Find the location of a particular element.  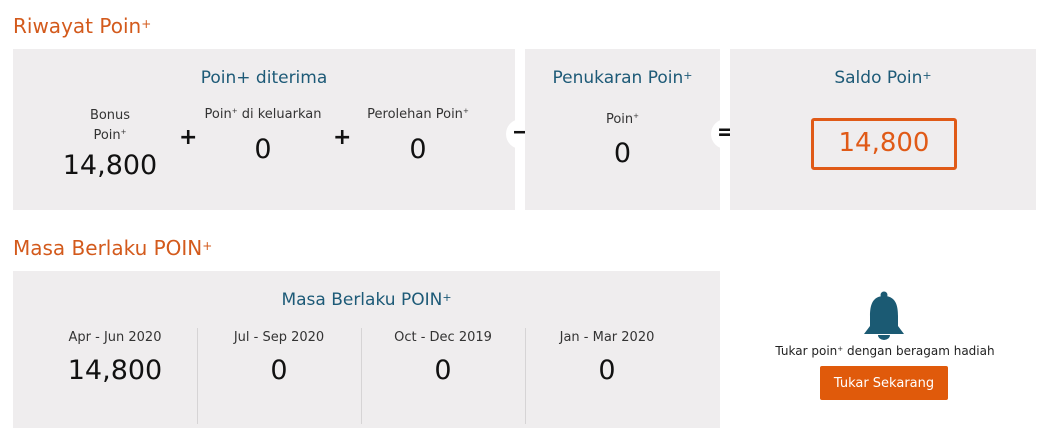

redemption-heading-text: Penukaran Poin is located at coordinates (618, 78).